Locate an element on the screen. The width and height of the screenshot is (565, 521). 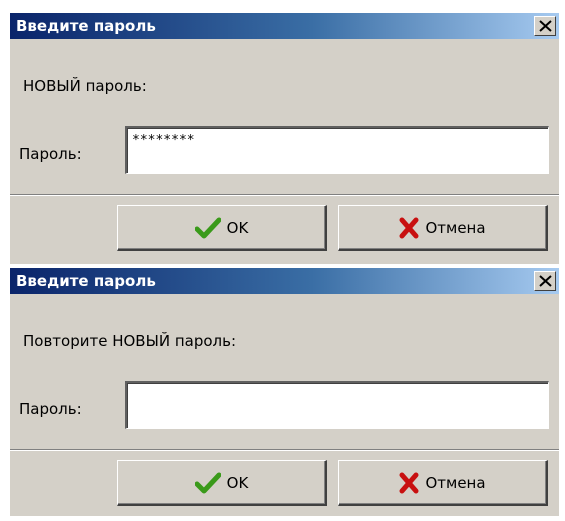
password-input is located at coordinates (337, 405).